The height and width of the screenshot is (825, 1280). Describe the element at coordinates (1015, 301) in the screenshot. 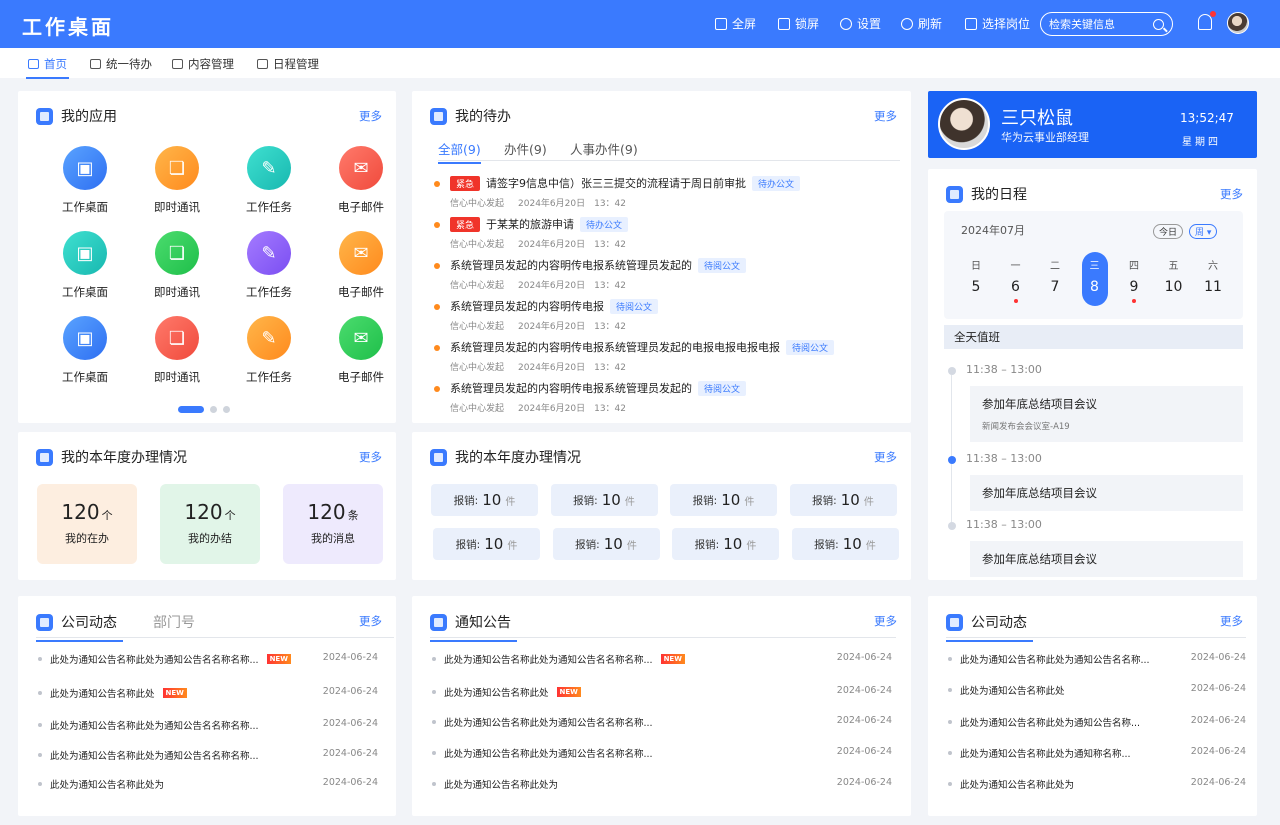

I see `event-dot` at that location.